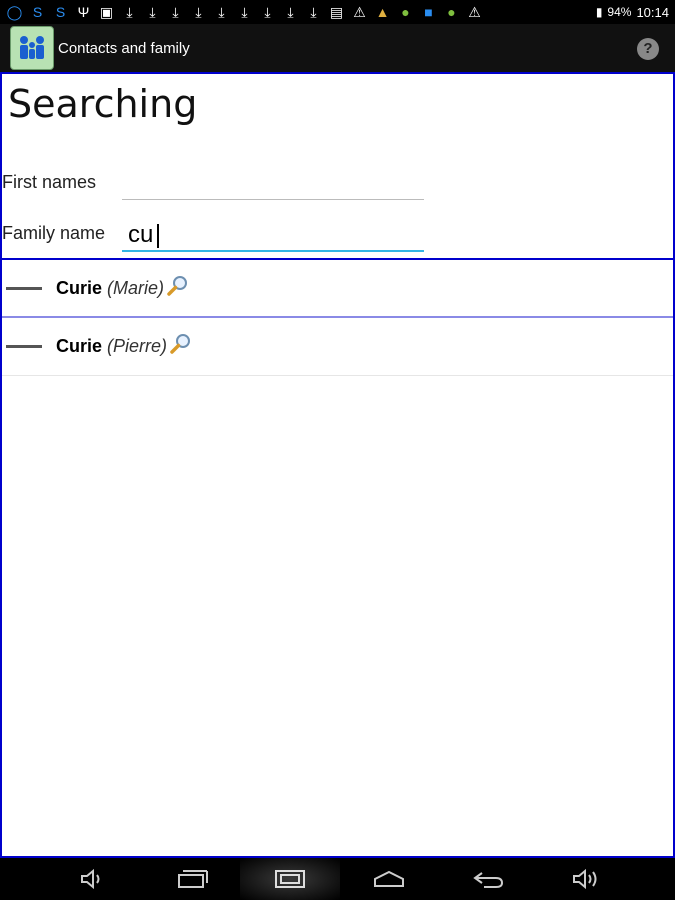 The width and height of the screenshot is (675, 900). Describe the element at coordinates (389, 879) in the screenshot. I see `home-icon` at that location.